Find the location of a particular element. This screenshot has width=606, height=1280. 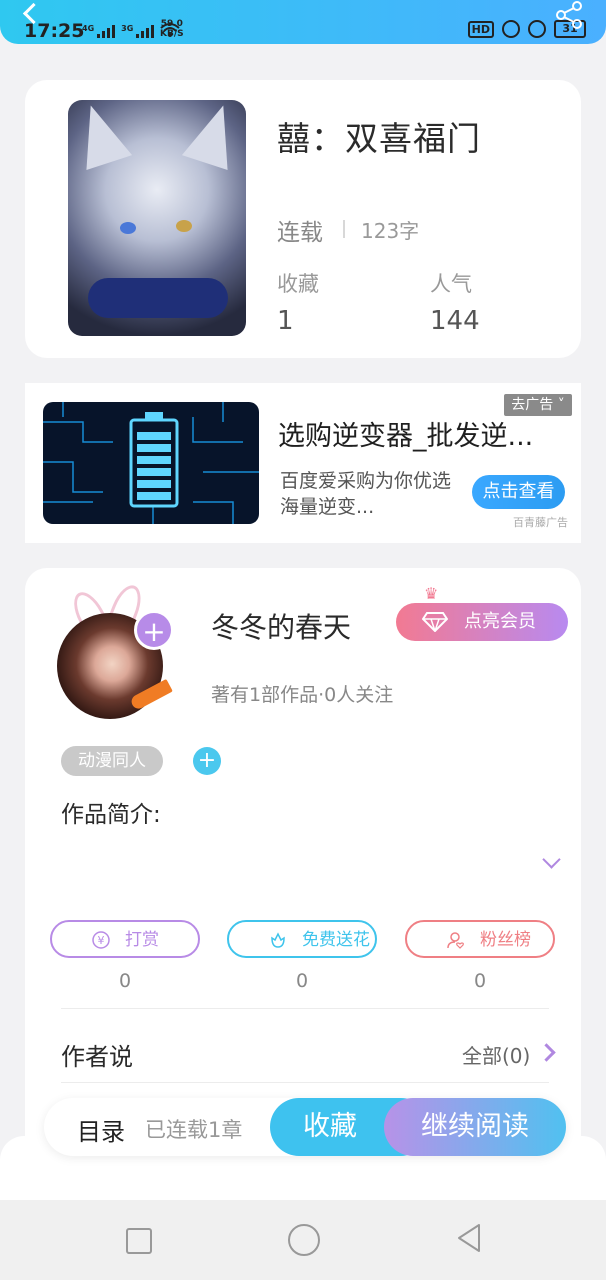

hd-icon: HD is located at coordinates (480, 29).